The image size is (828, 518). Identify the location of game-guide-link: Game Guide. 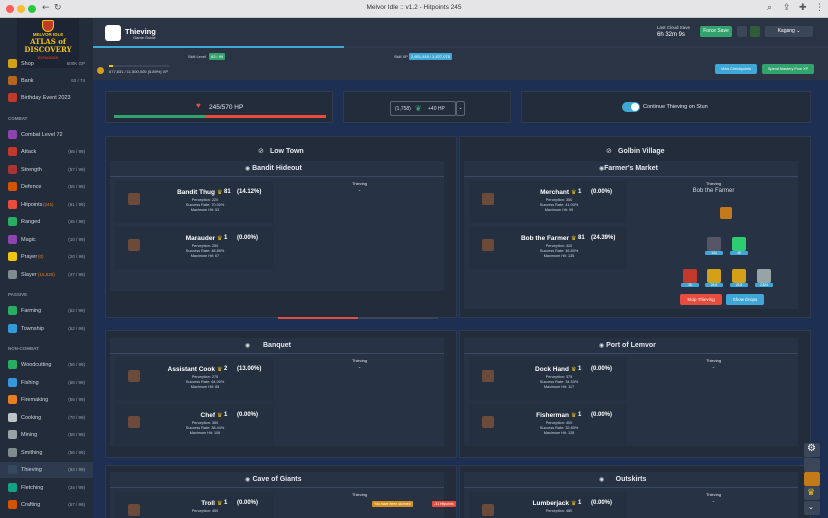
(144, 37).